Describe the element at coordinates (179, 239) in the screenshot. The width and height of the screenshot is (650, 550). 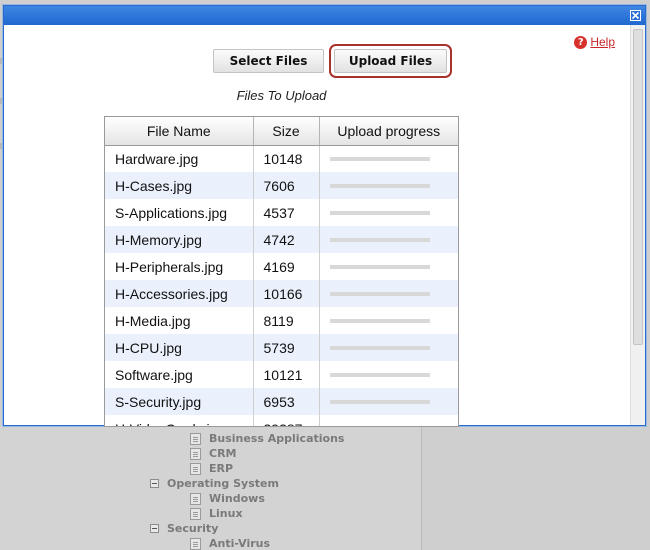
I see `file-name-cell: H-Memory.jpg` at that location.